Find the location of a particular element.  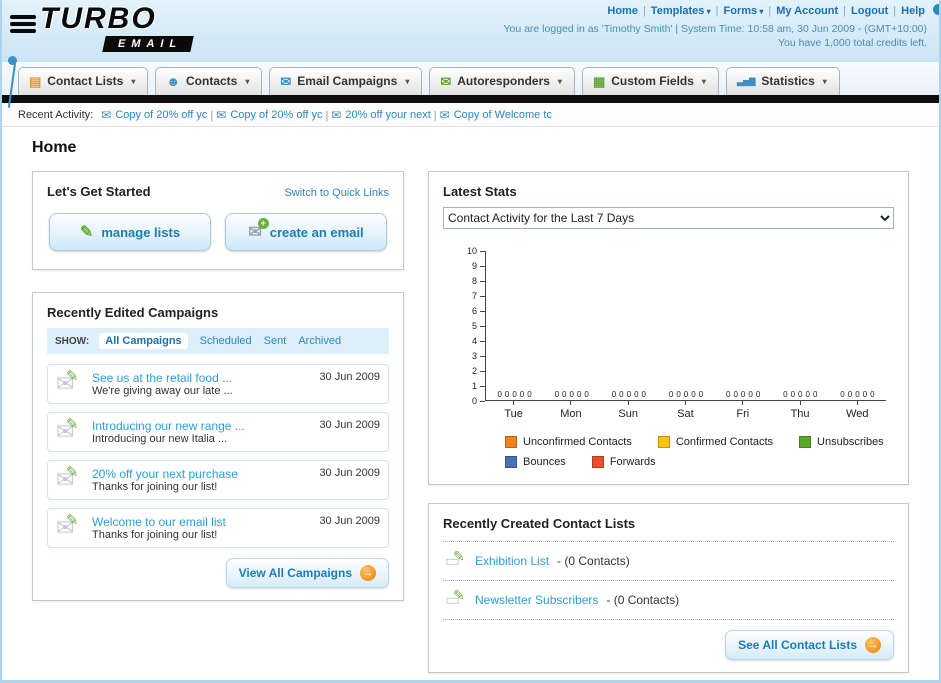

recent-activity-item-label: 20% off your next is located at coordinates (388, 114).